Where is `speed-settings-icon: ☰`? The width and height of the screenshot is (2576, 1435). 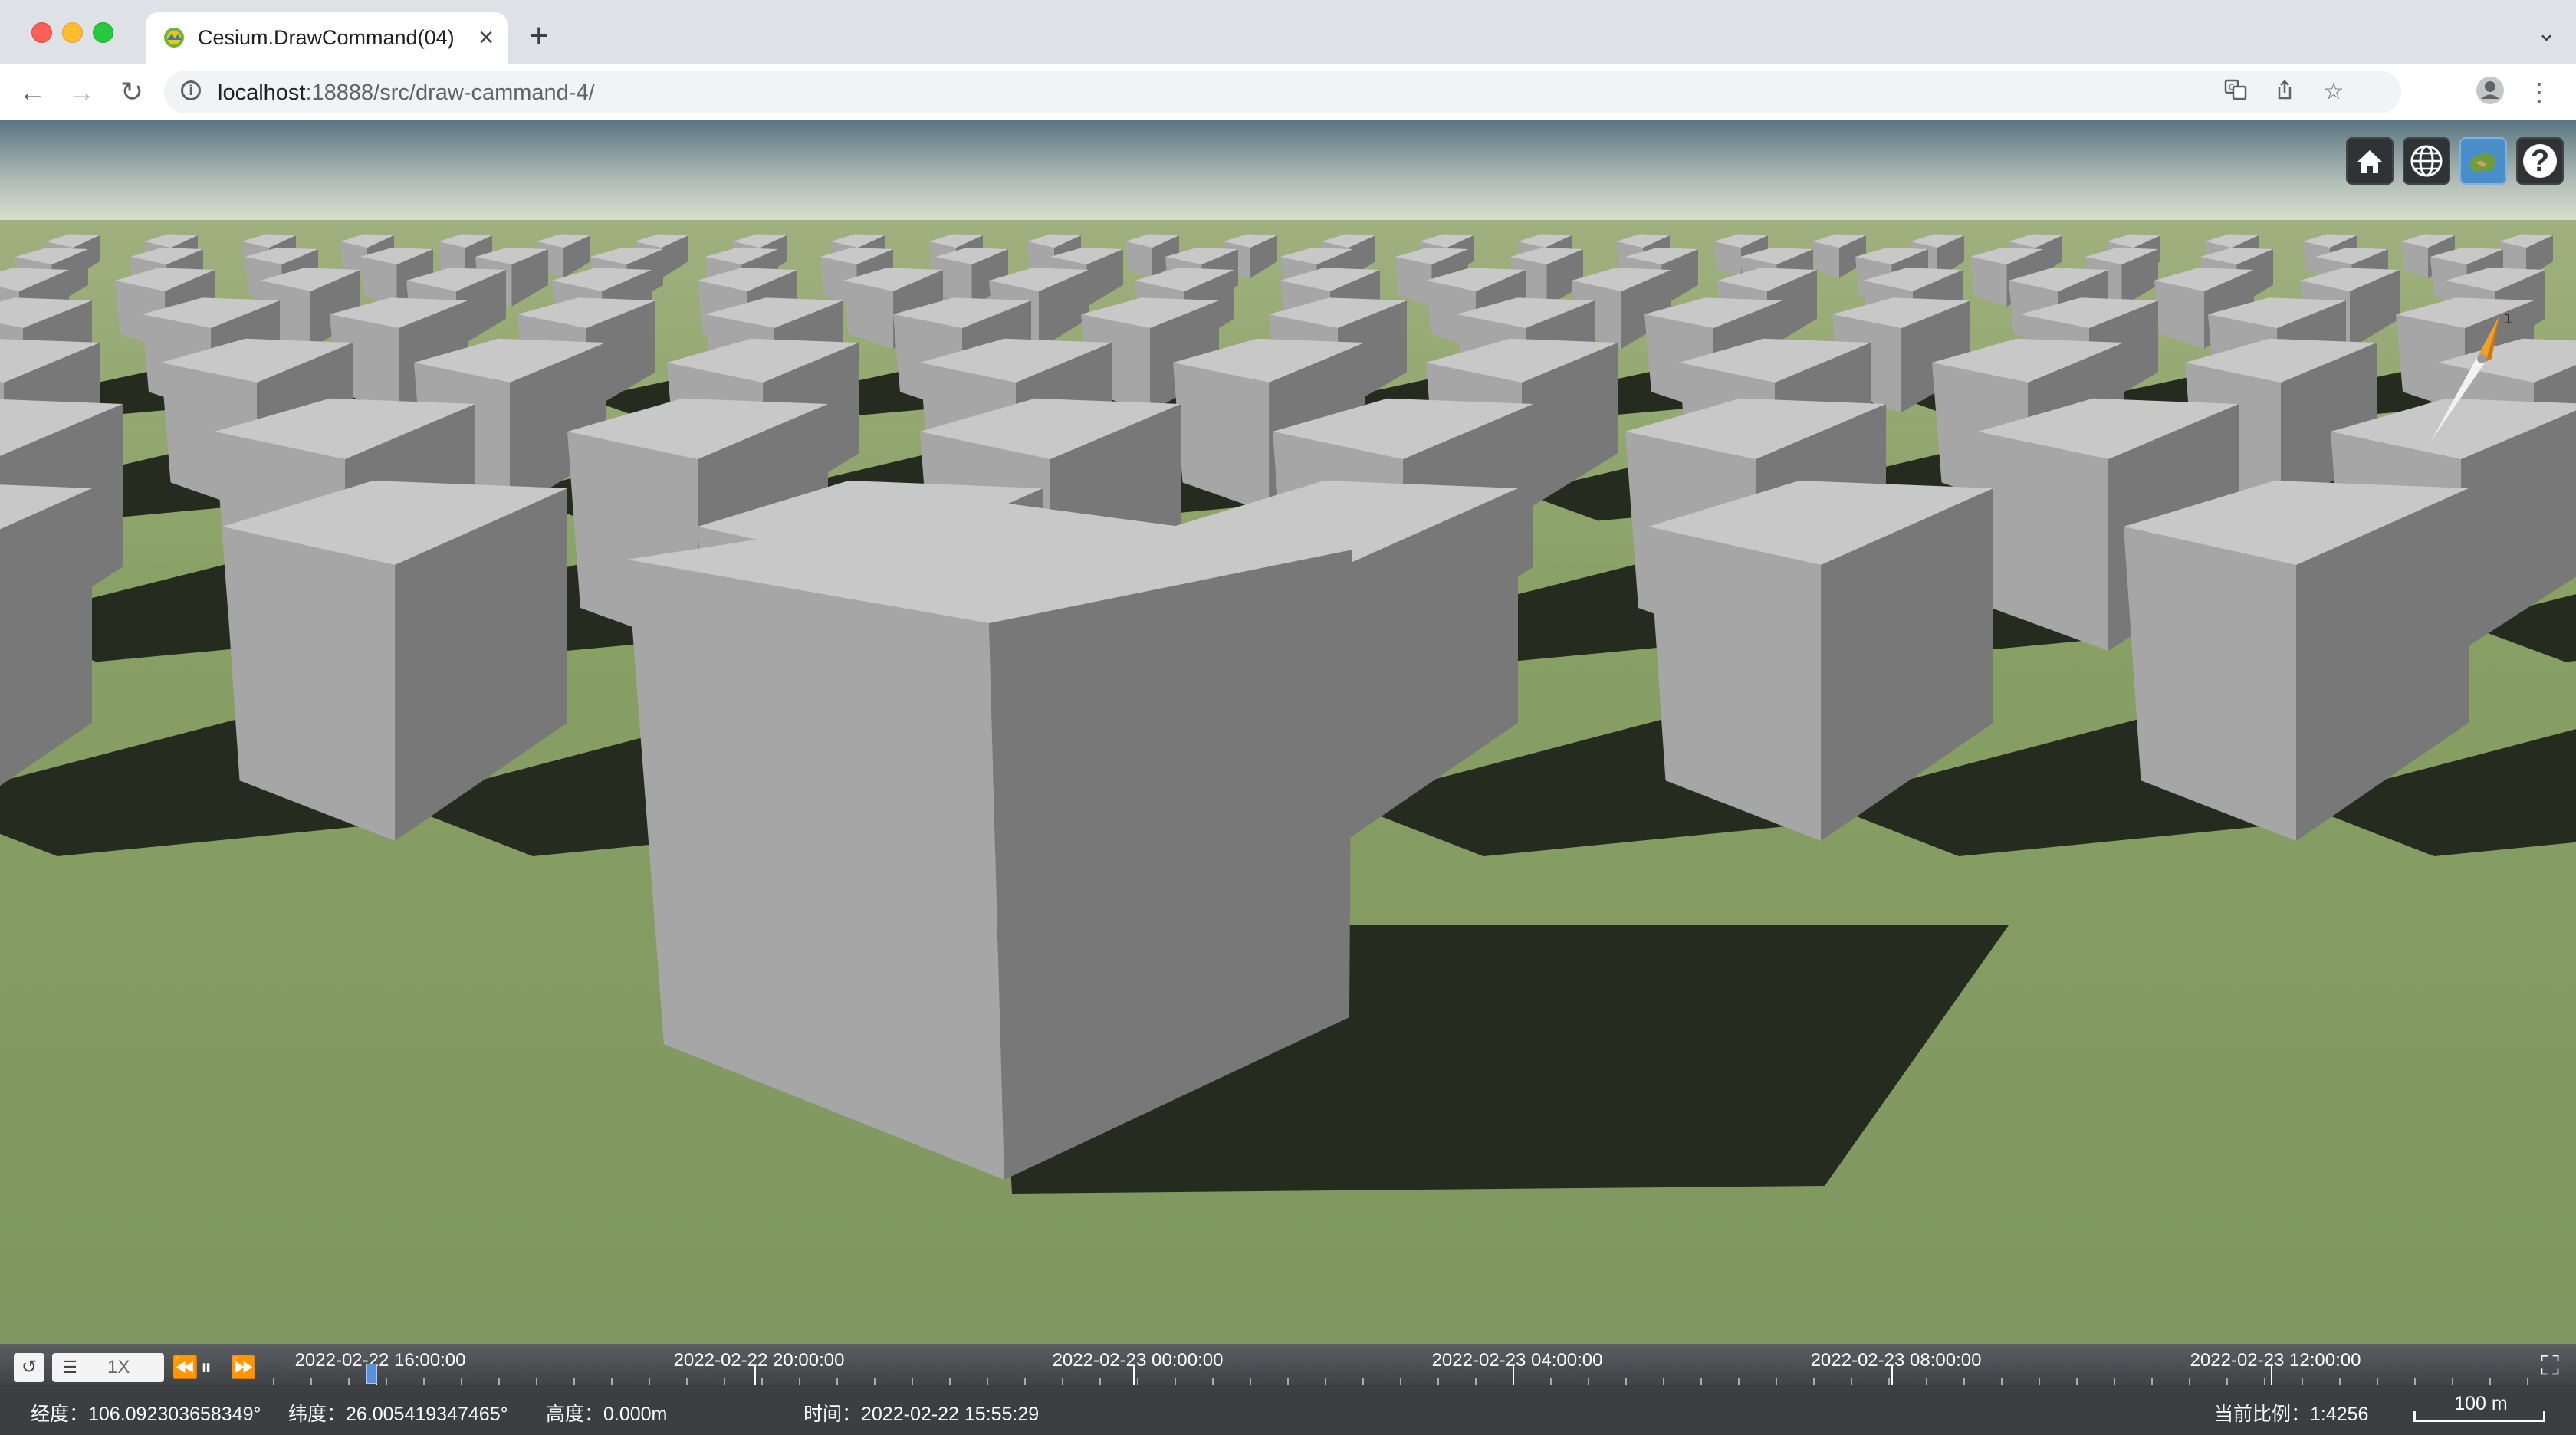 speed-settings-icon: ☰ is located at coordinates (70, 1367).